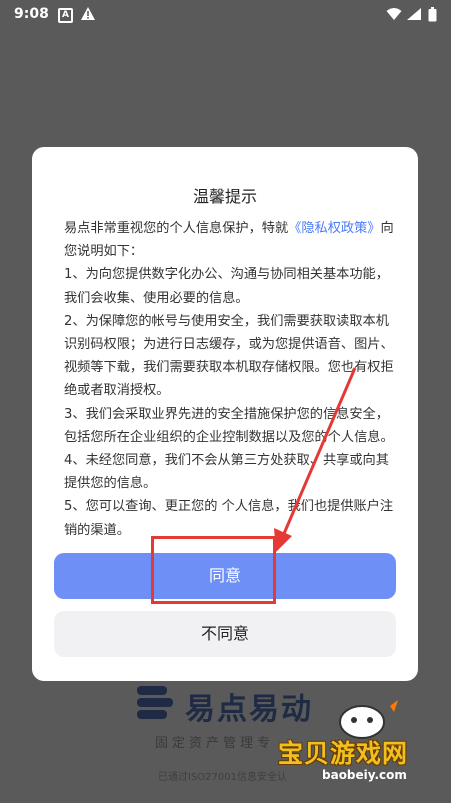  I want to click on watermark: 宝贝游戏网 baobeiy.com, so click(359, 744).